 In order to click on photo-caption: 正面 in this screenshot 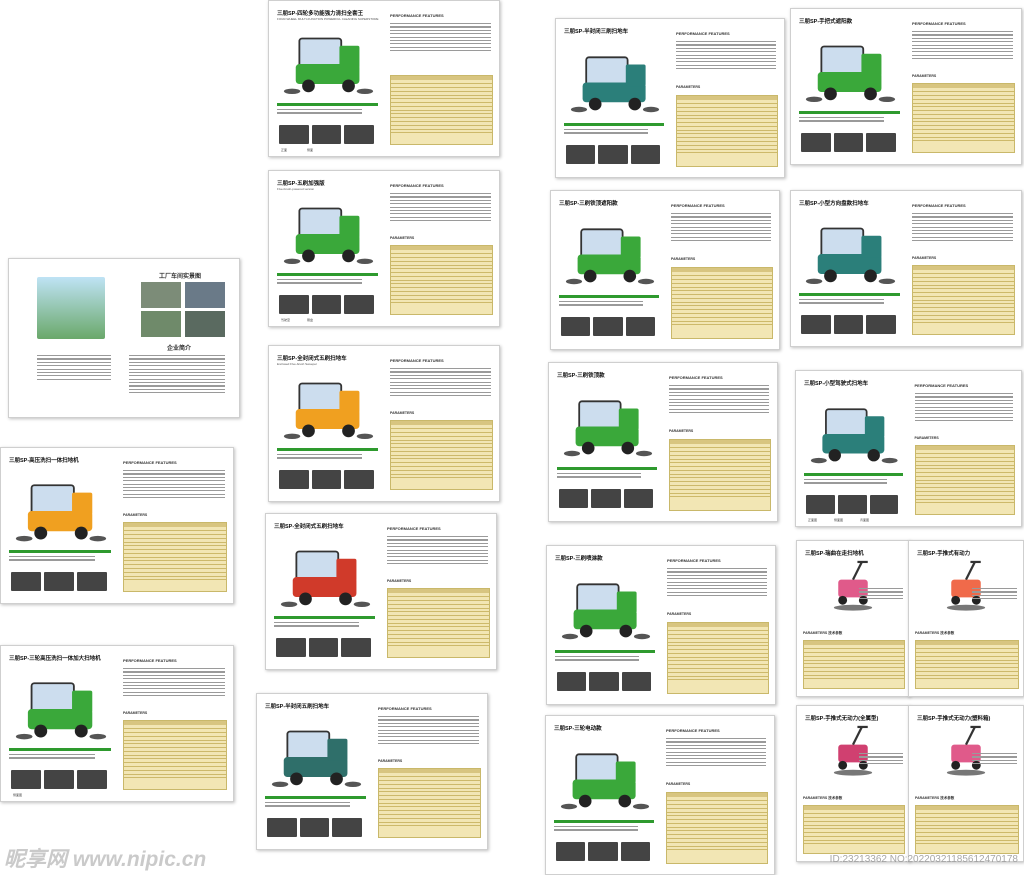, I will do `click(284, 150)`.